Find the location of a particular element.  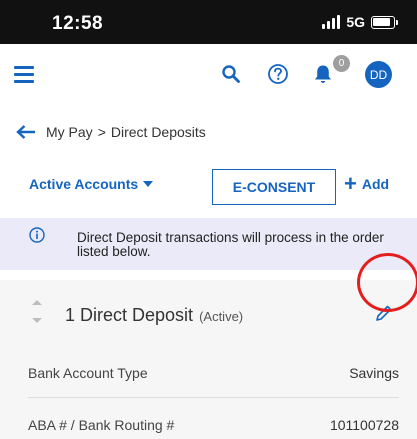

active-accounts-label: Active Accounts is located at coordinates (84, 184).